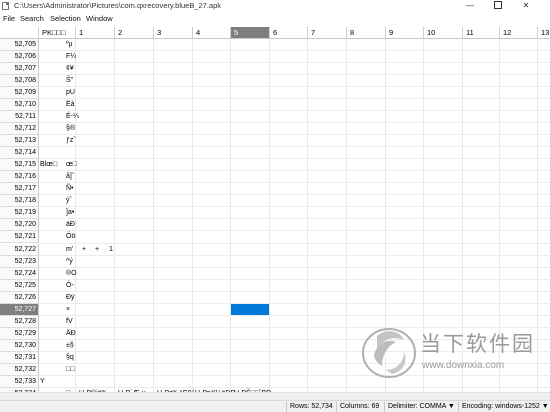  I want to click on table-cell: œ□, so click(76, 165).